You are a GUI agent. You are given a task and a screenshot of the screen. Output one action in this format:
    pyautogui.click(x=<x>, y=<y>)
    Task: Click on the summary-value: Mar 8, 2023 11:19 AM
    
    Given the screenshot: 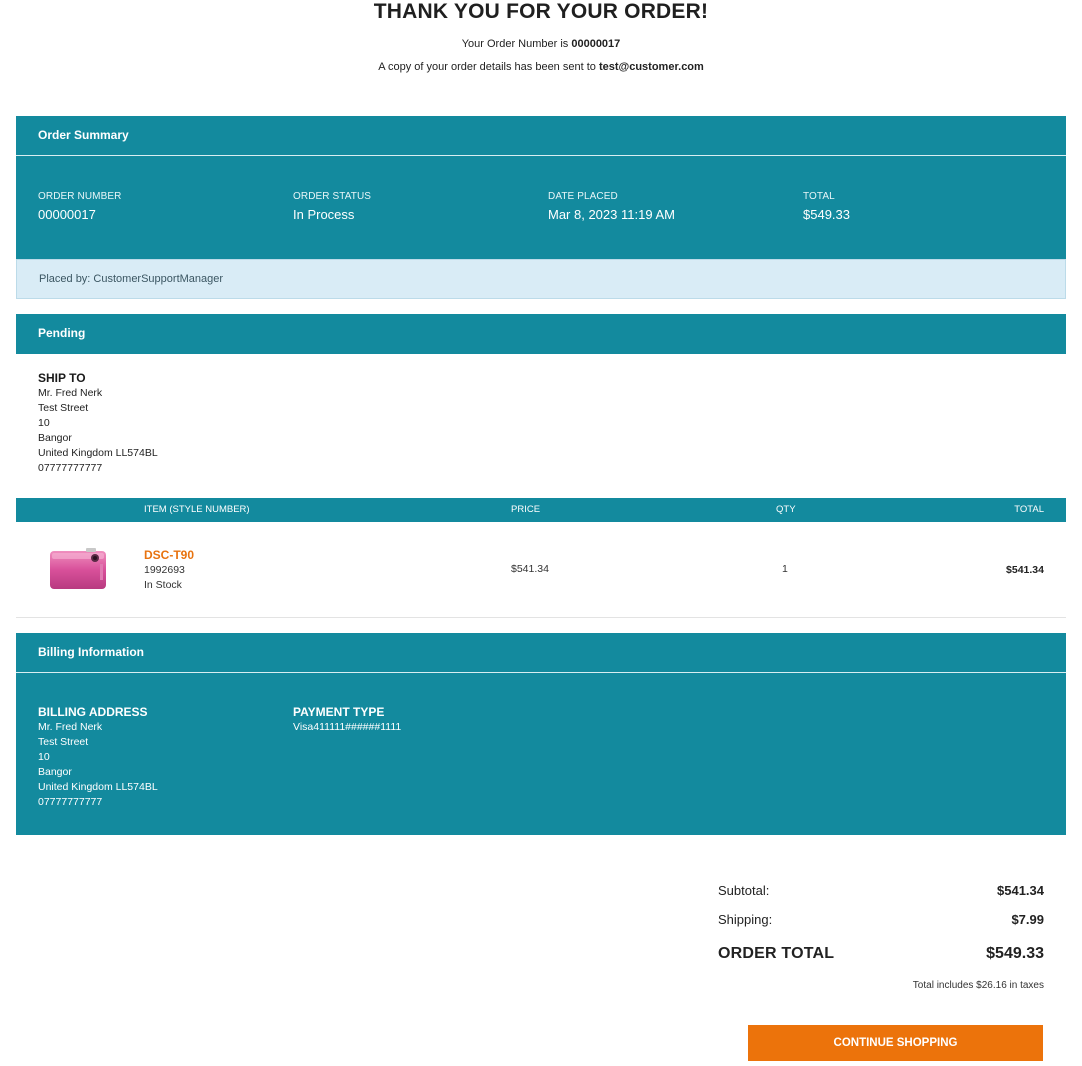 What is the action you would take?
    pyautogui.click(x=611, y=214)
    